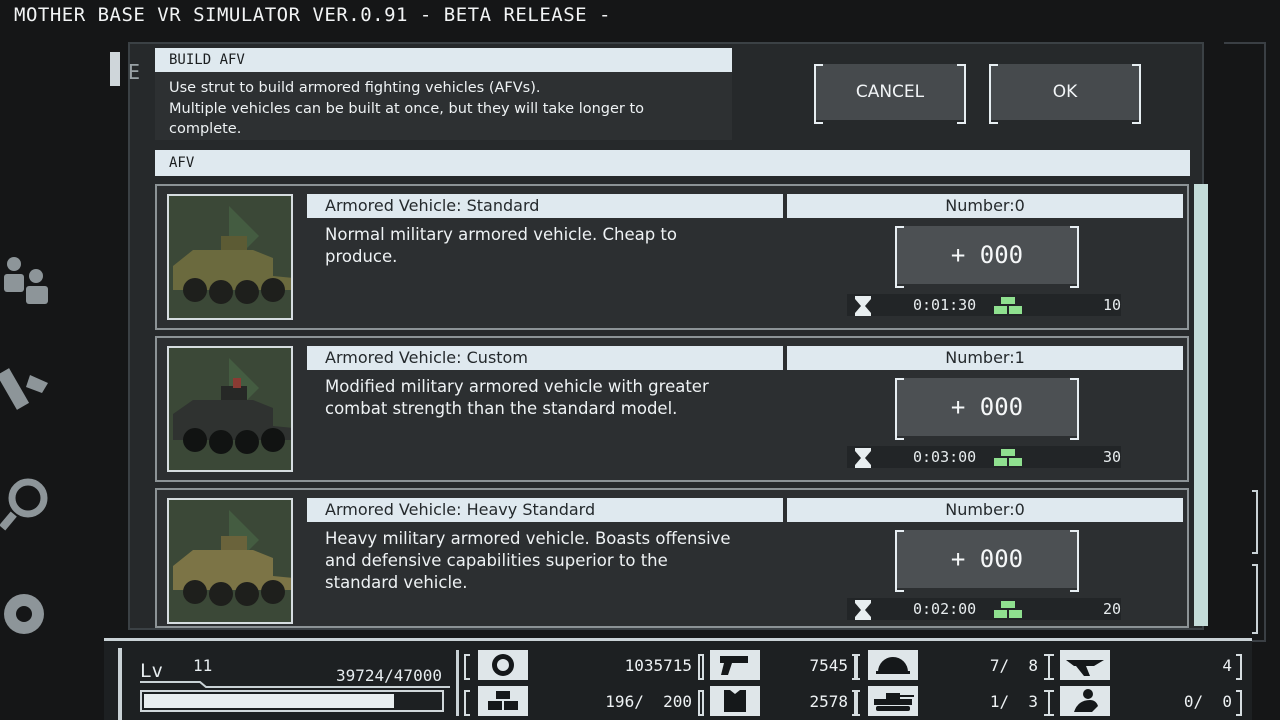 The height and width of the screenshot is (720, 1280). Describe the element at coordinates (151, 671) in the screenshot. I see `level-label: Lv` at that location.